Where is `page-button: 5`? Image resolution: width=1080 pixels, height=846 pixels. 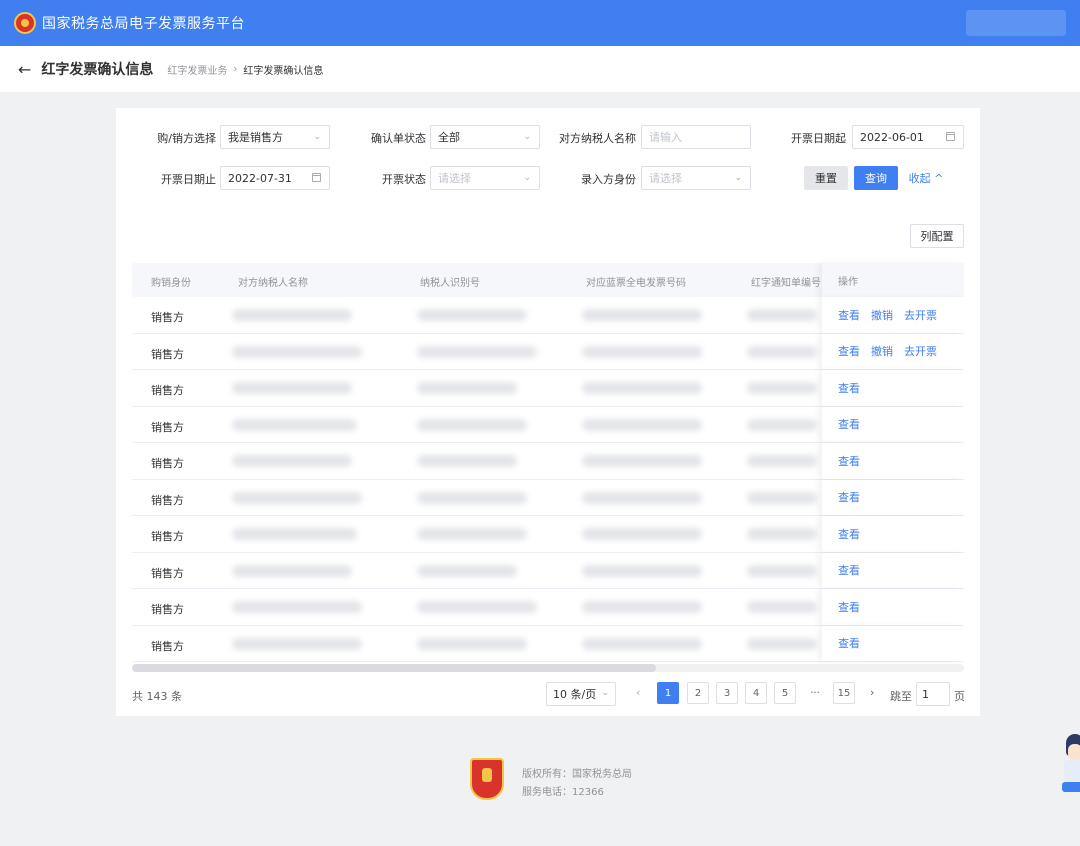
page-button: 5 is located at coordinates (785, 693).